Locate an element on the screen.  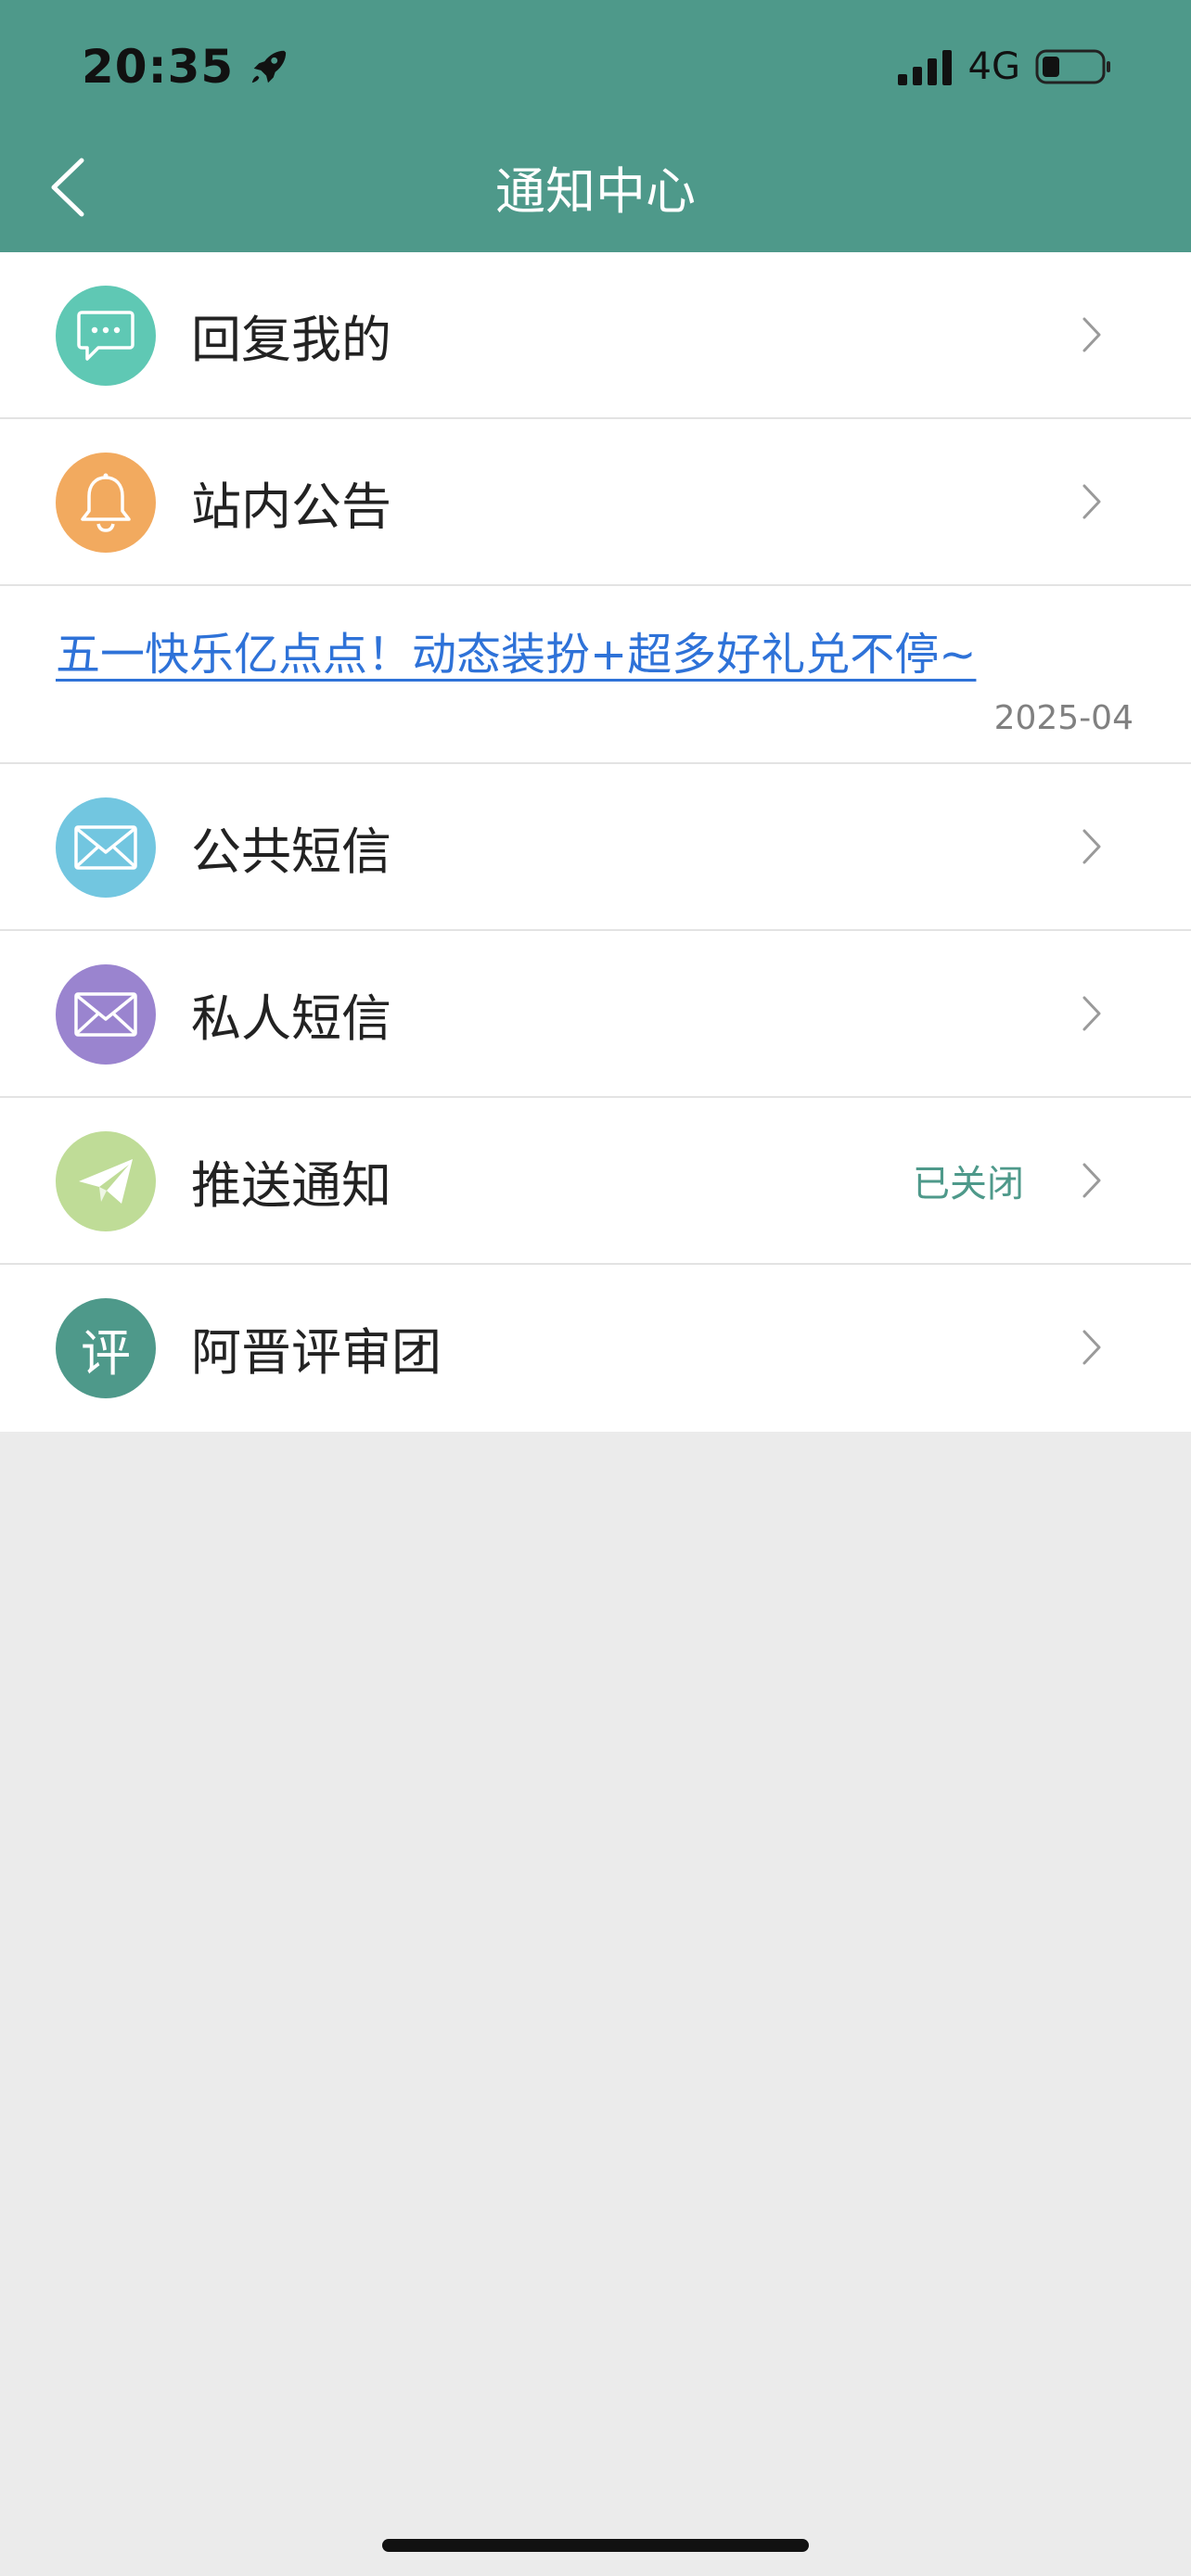
list-item-announcements: 站内公告 is located at coordinates (595, 502).